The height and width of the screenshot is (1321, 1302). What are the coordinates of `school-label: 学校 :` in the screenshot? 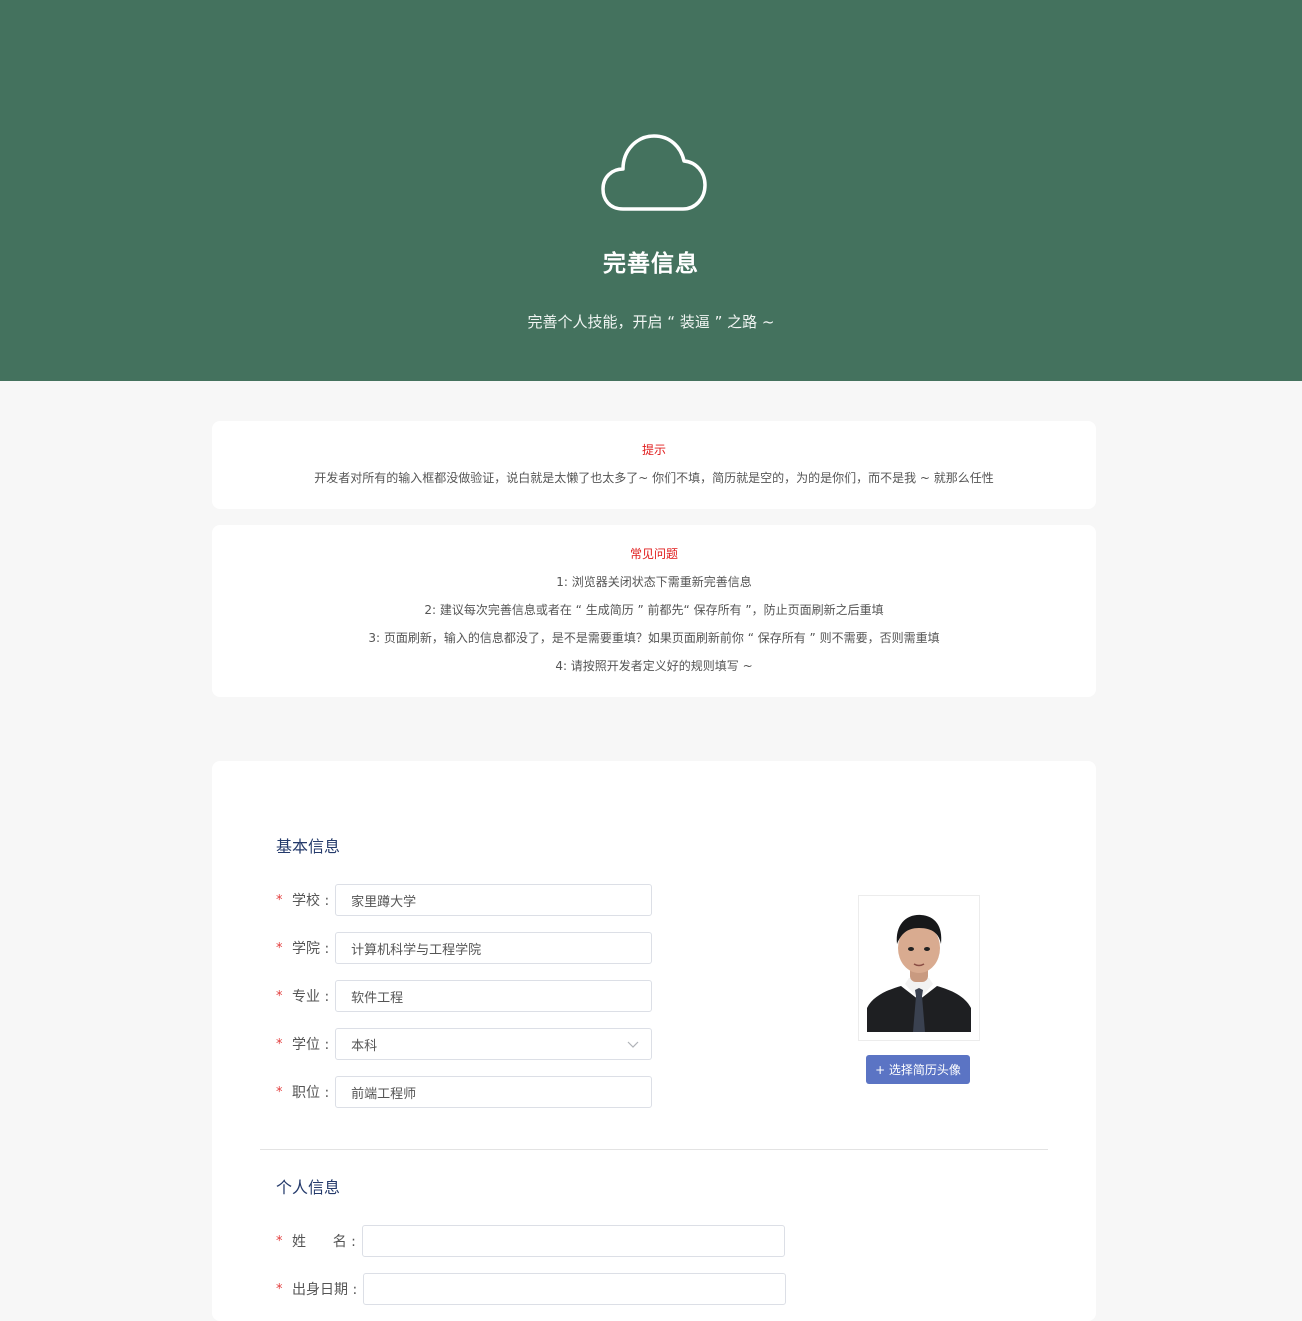 It's located at (311, 901).